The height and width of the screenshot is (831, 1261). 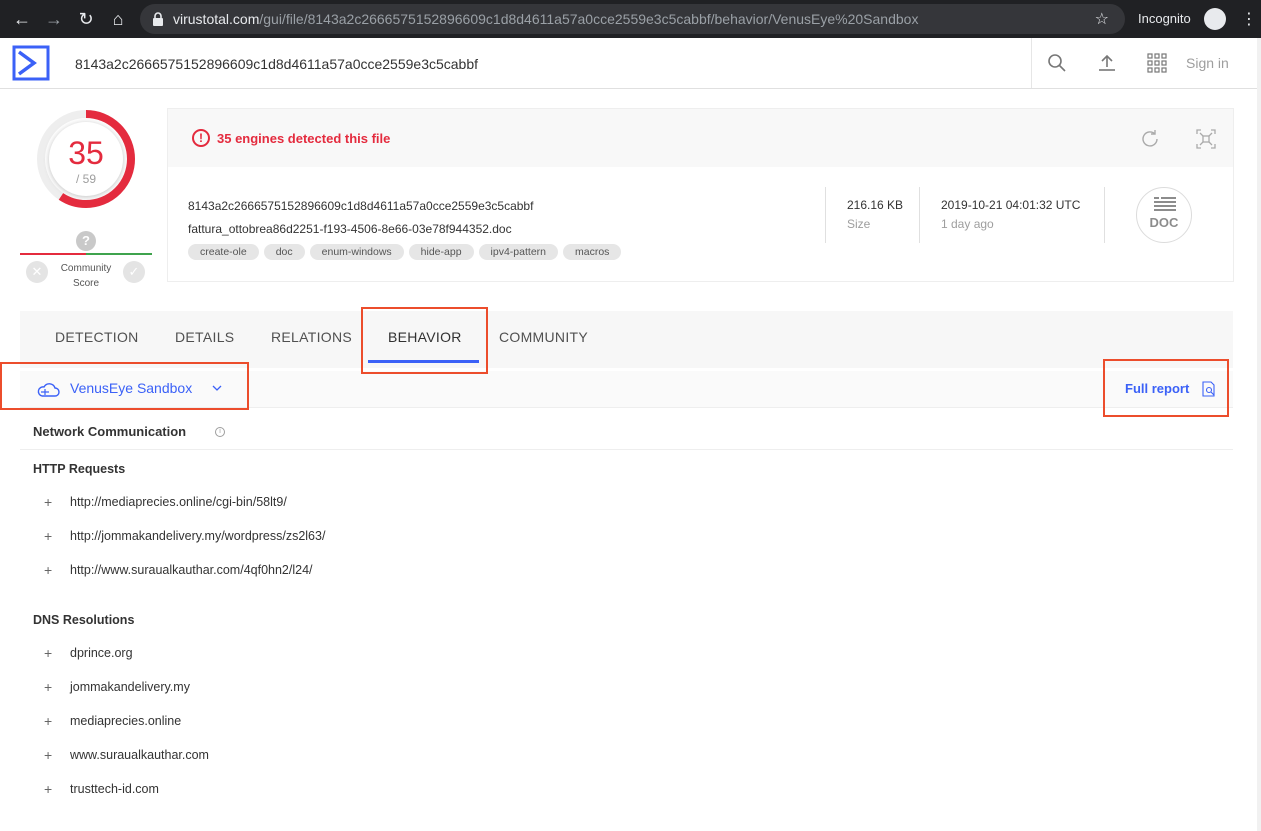 What do you see at coordinates (114, 789) in the screenshot?
I see `dns-hostname: trusttech-id.com` at bounding box center [114, 789].